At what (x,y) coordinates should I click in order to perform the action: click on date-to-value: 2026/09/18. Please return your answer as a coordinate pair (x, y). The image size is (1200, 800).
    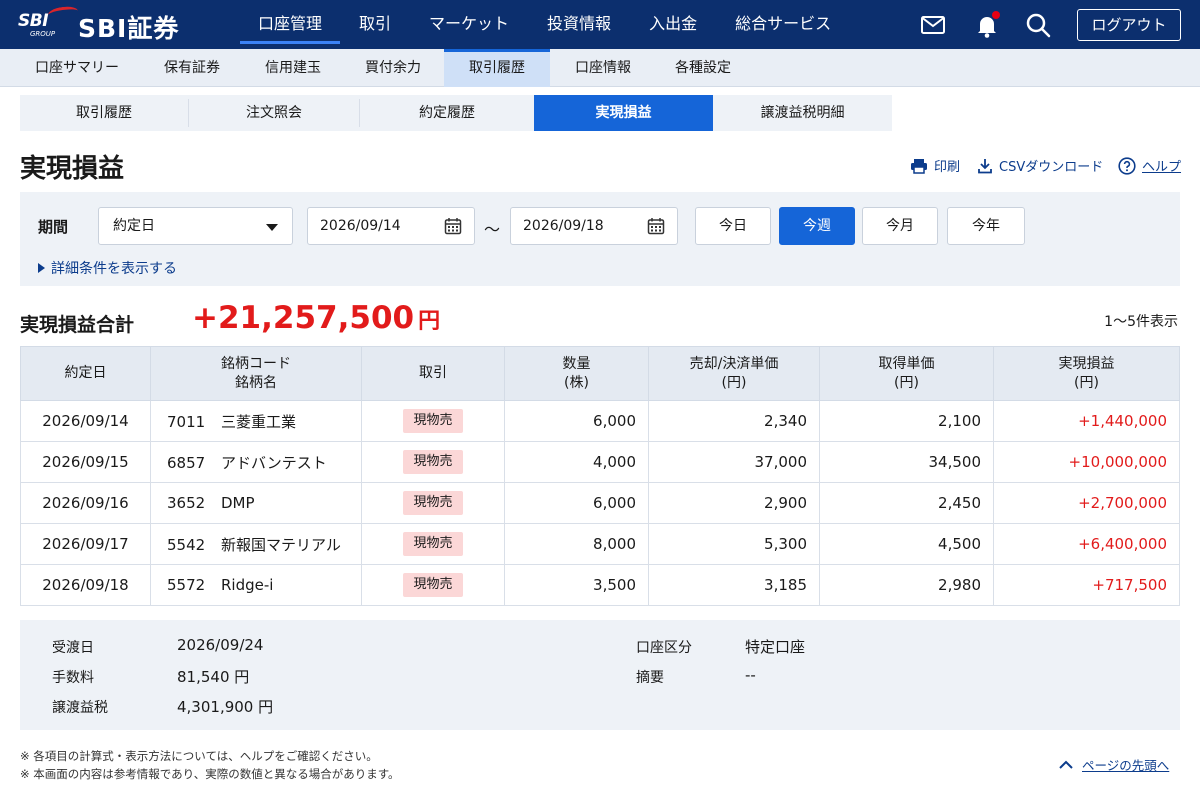
    Looking at the image, I should click on (563, 226).